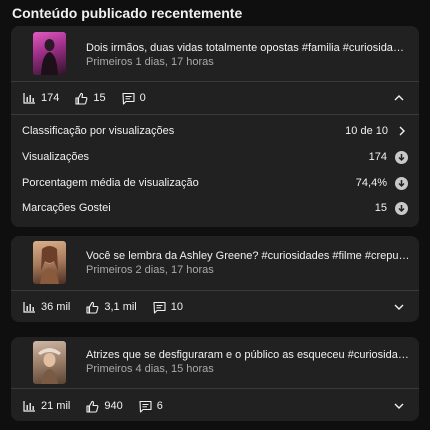  I want to click on video-stats: 36 mil 3,1 mil 10, so click(111, 307).